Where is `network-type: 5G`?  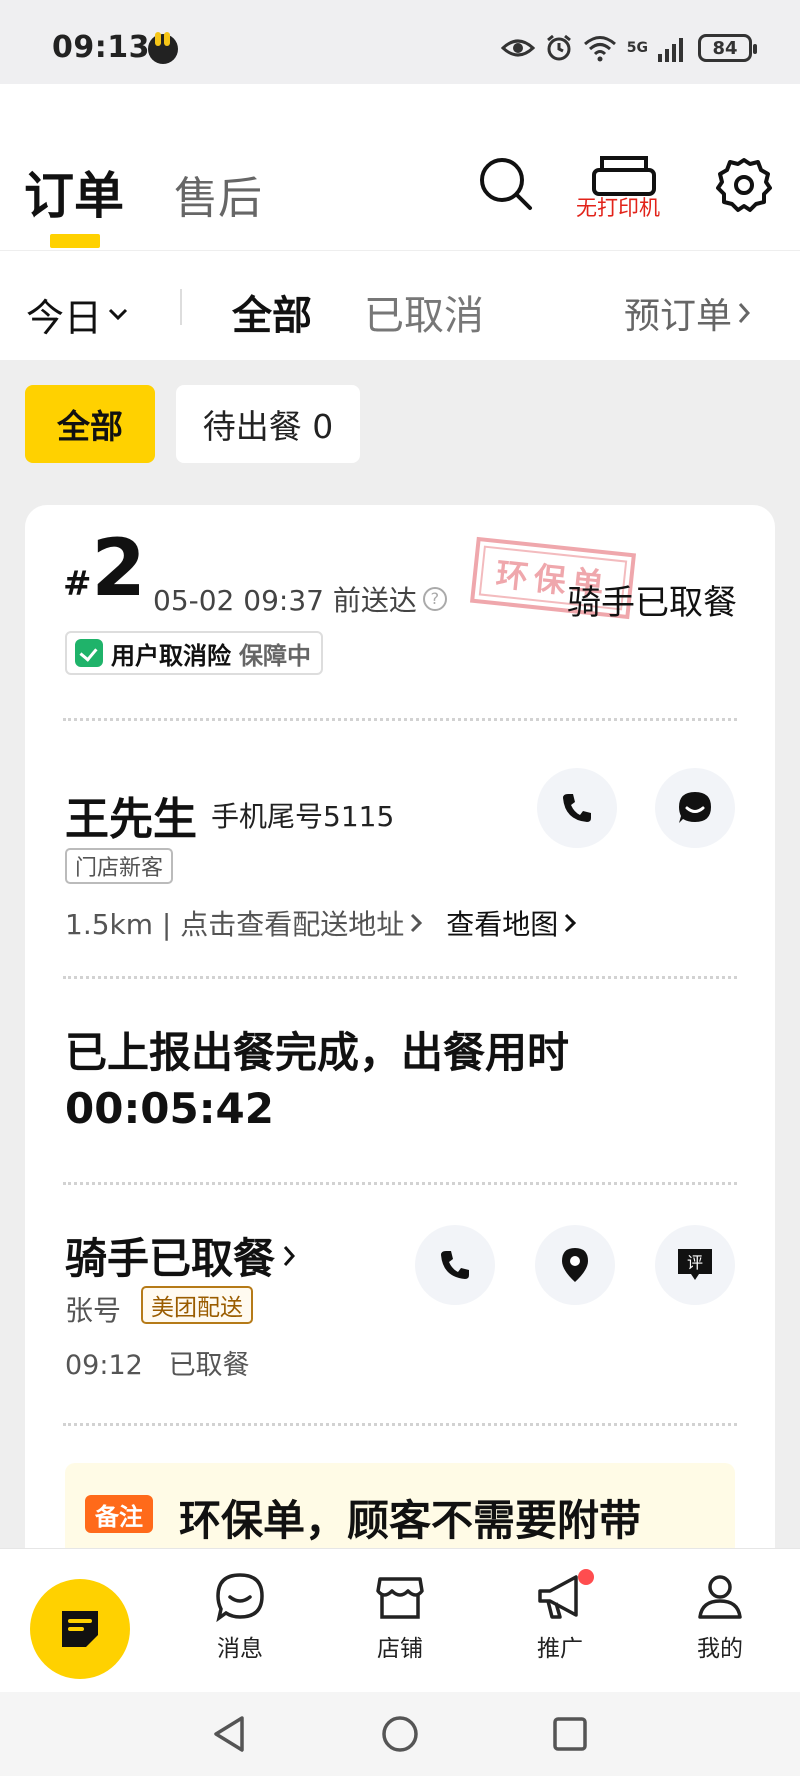
network-type: 5G is located at coordinates (637, 48).